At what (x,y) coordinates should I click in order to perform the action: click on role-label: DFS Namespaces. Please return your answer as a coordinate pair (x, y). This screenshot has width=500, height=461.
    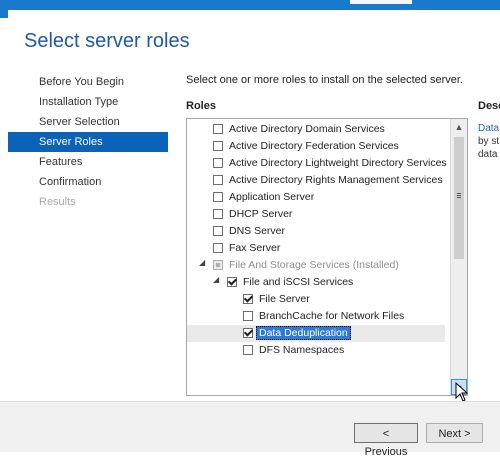
    Looking at the image, I should click on (302, 350).